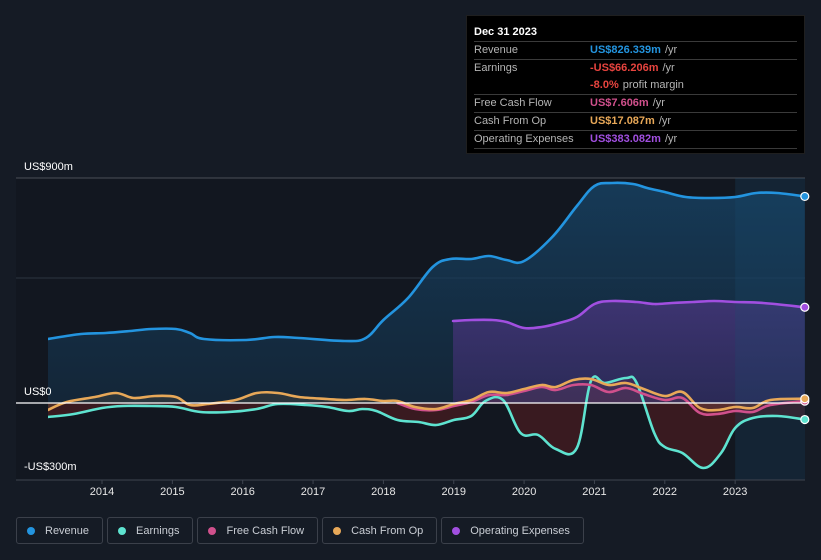 The width and height of the screenshot is (821, 560). I want to click on tooltip-value: -8.0%, so click(604, 85).